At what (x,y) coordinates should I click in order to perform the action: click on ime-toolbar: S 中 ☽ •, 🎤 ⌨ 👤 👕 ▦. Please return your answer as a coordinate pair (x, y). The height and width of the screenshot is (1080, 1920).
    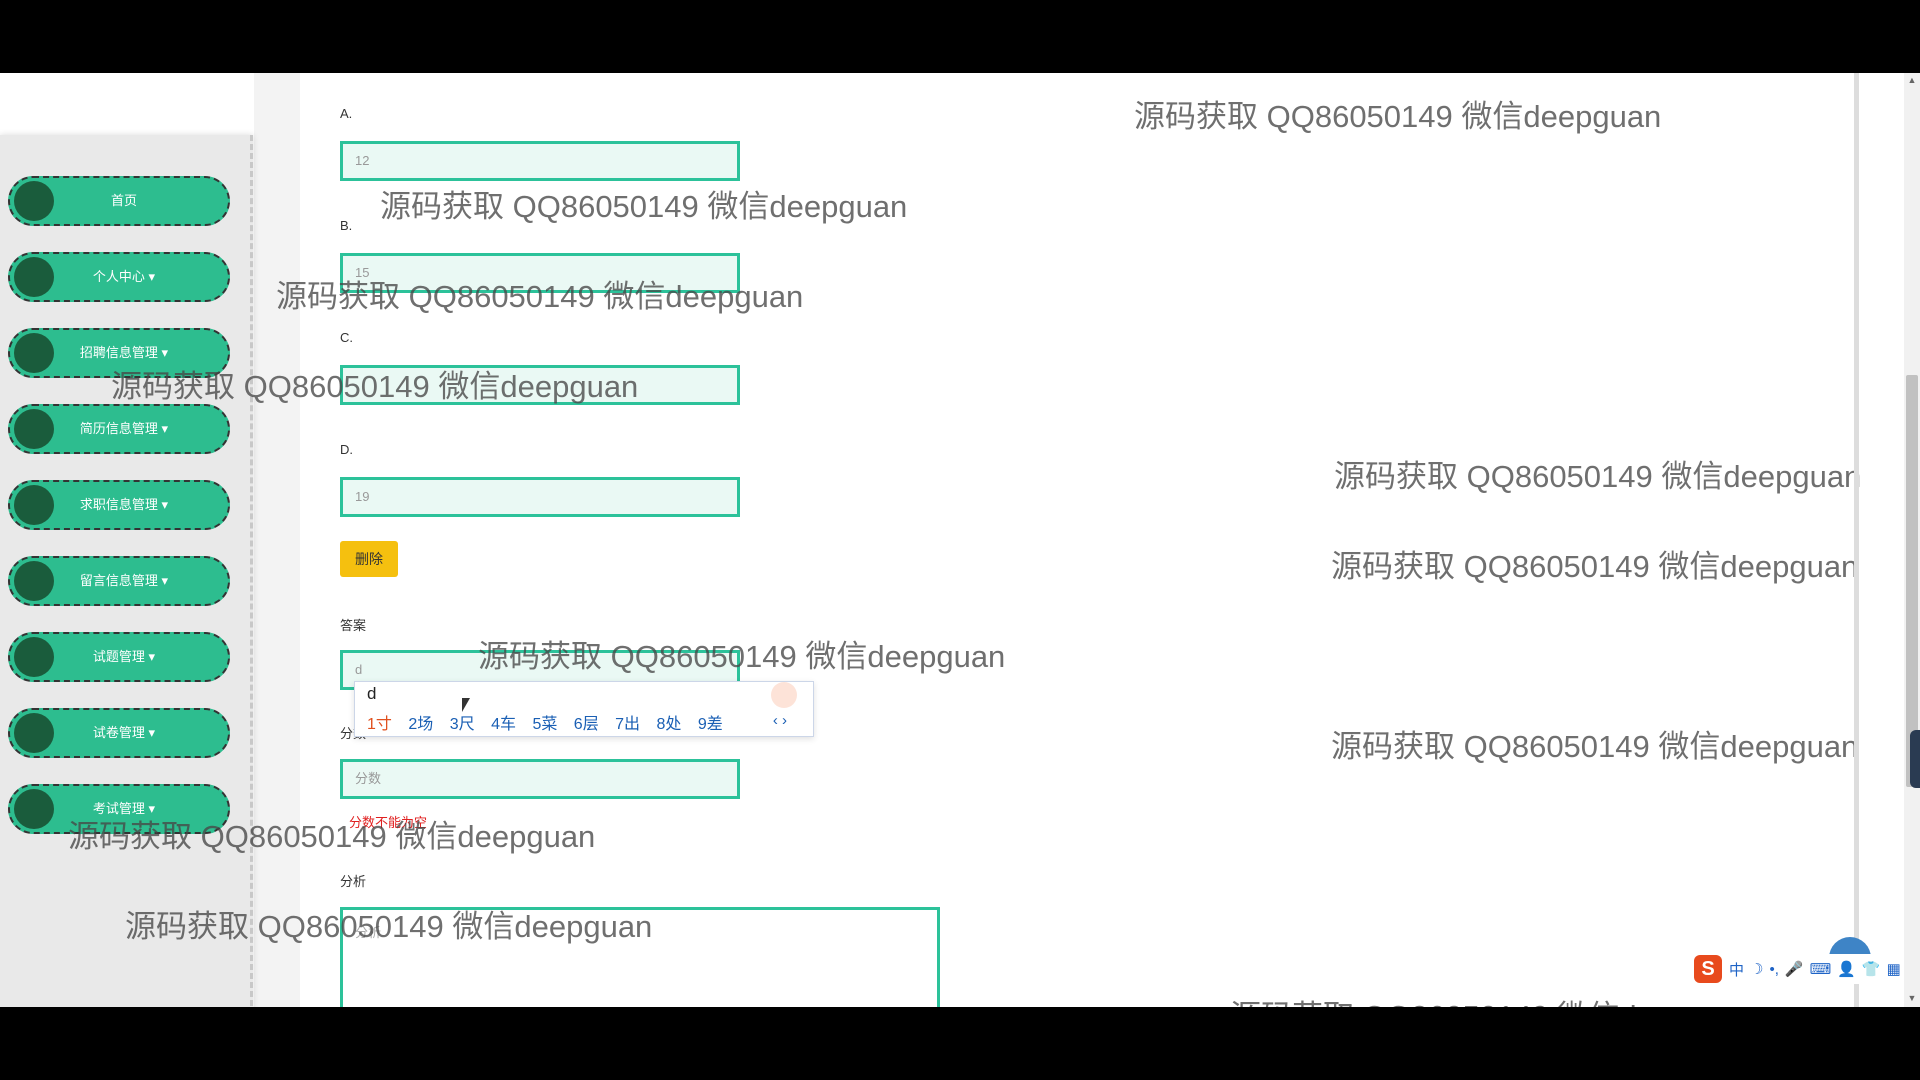
    Looking at the image, I should click on (1799, 969).